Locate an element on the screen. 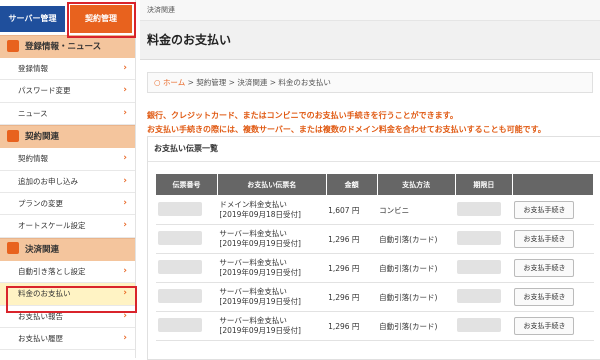 The image size is (600, 360). breadcrumb-home-link: ホーム is located at coordinates (174, 82).